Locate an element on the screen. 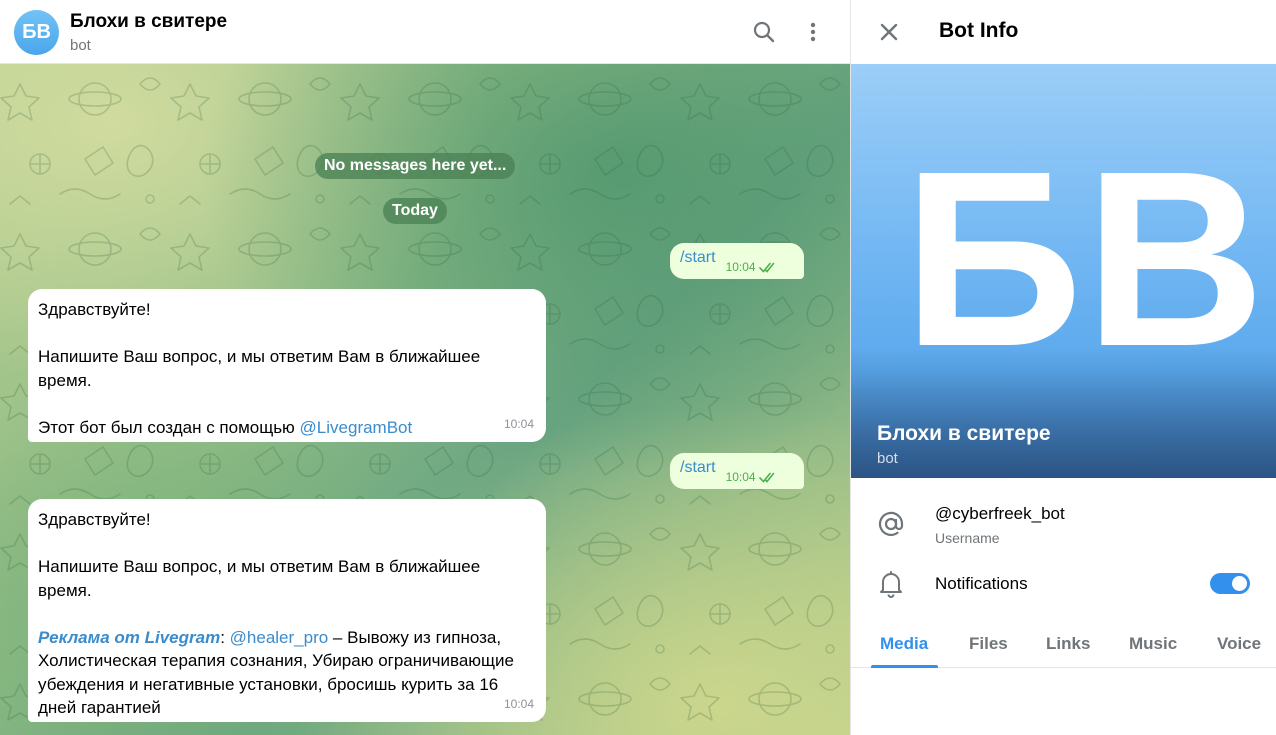  chat-title: Блохи в свитере is located at coordinates (149, 21).